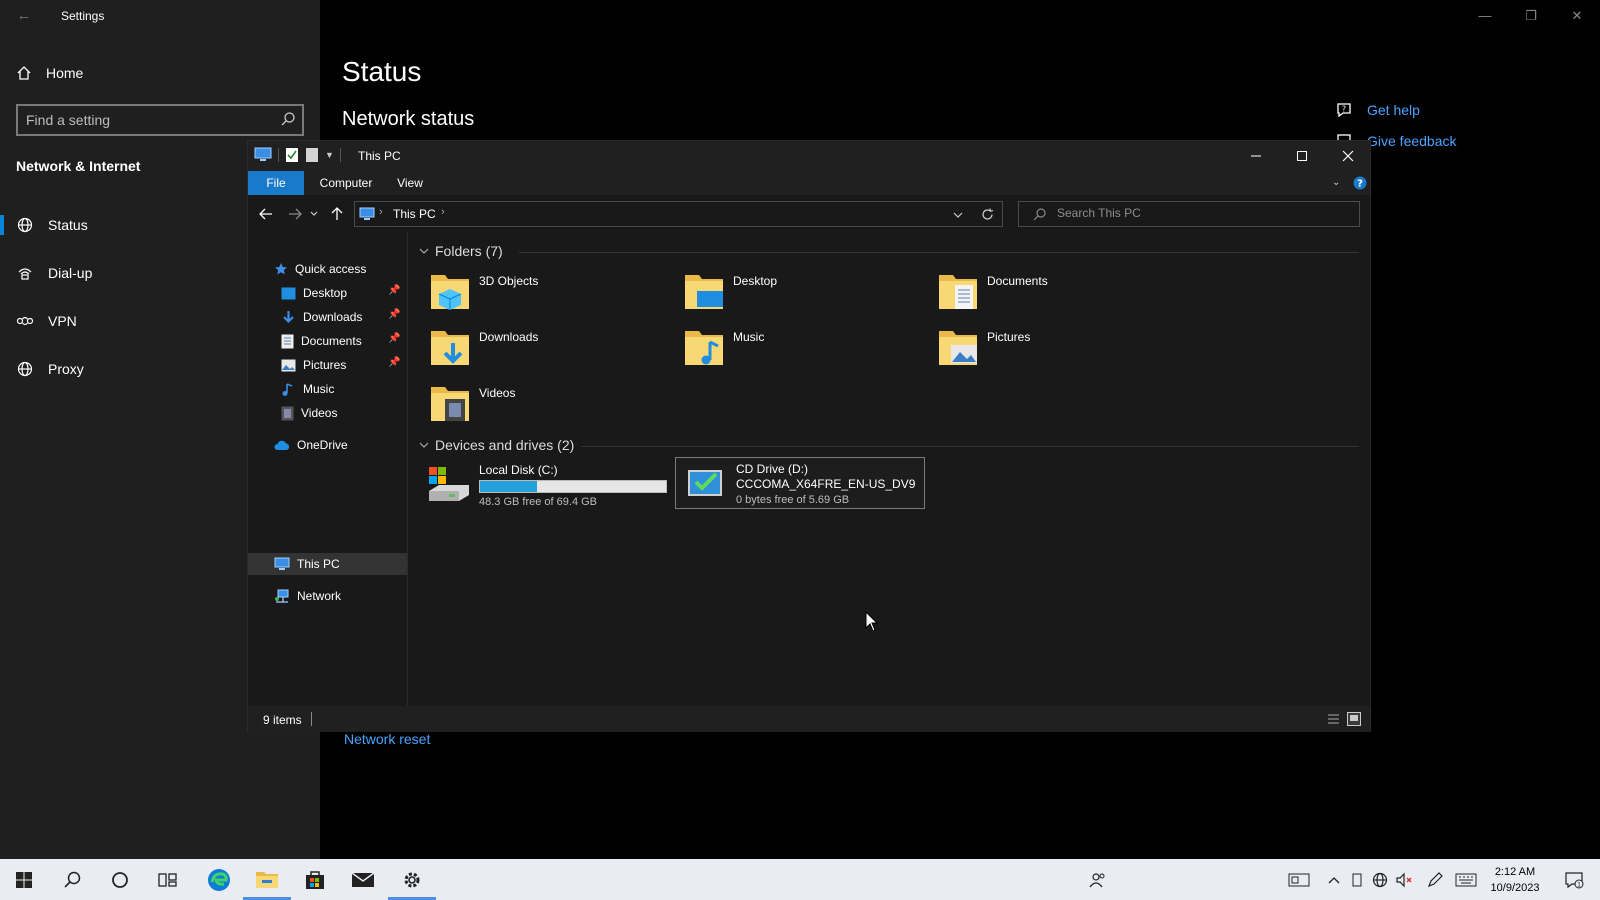 The width and height of the screenshot is (1600, 900). I want to click on action-center-button: 1, so click(1574, 879).